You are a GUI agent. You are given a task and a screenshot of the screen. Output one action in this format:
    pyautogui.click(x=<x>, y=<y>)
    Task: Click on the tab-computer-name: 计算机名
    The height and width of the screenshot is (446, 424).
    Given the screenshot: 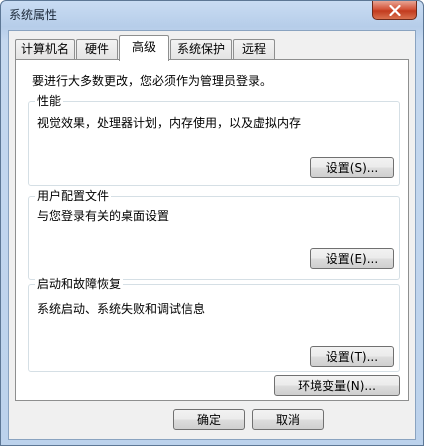 What is the action you would take?
    pyautogui.click(x=45, y=49)
    